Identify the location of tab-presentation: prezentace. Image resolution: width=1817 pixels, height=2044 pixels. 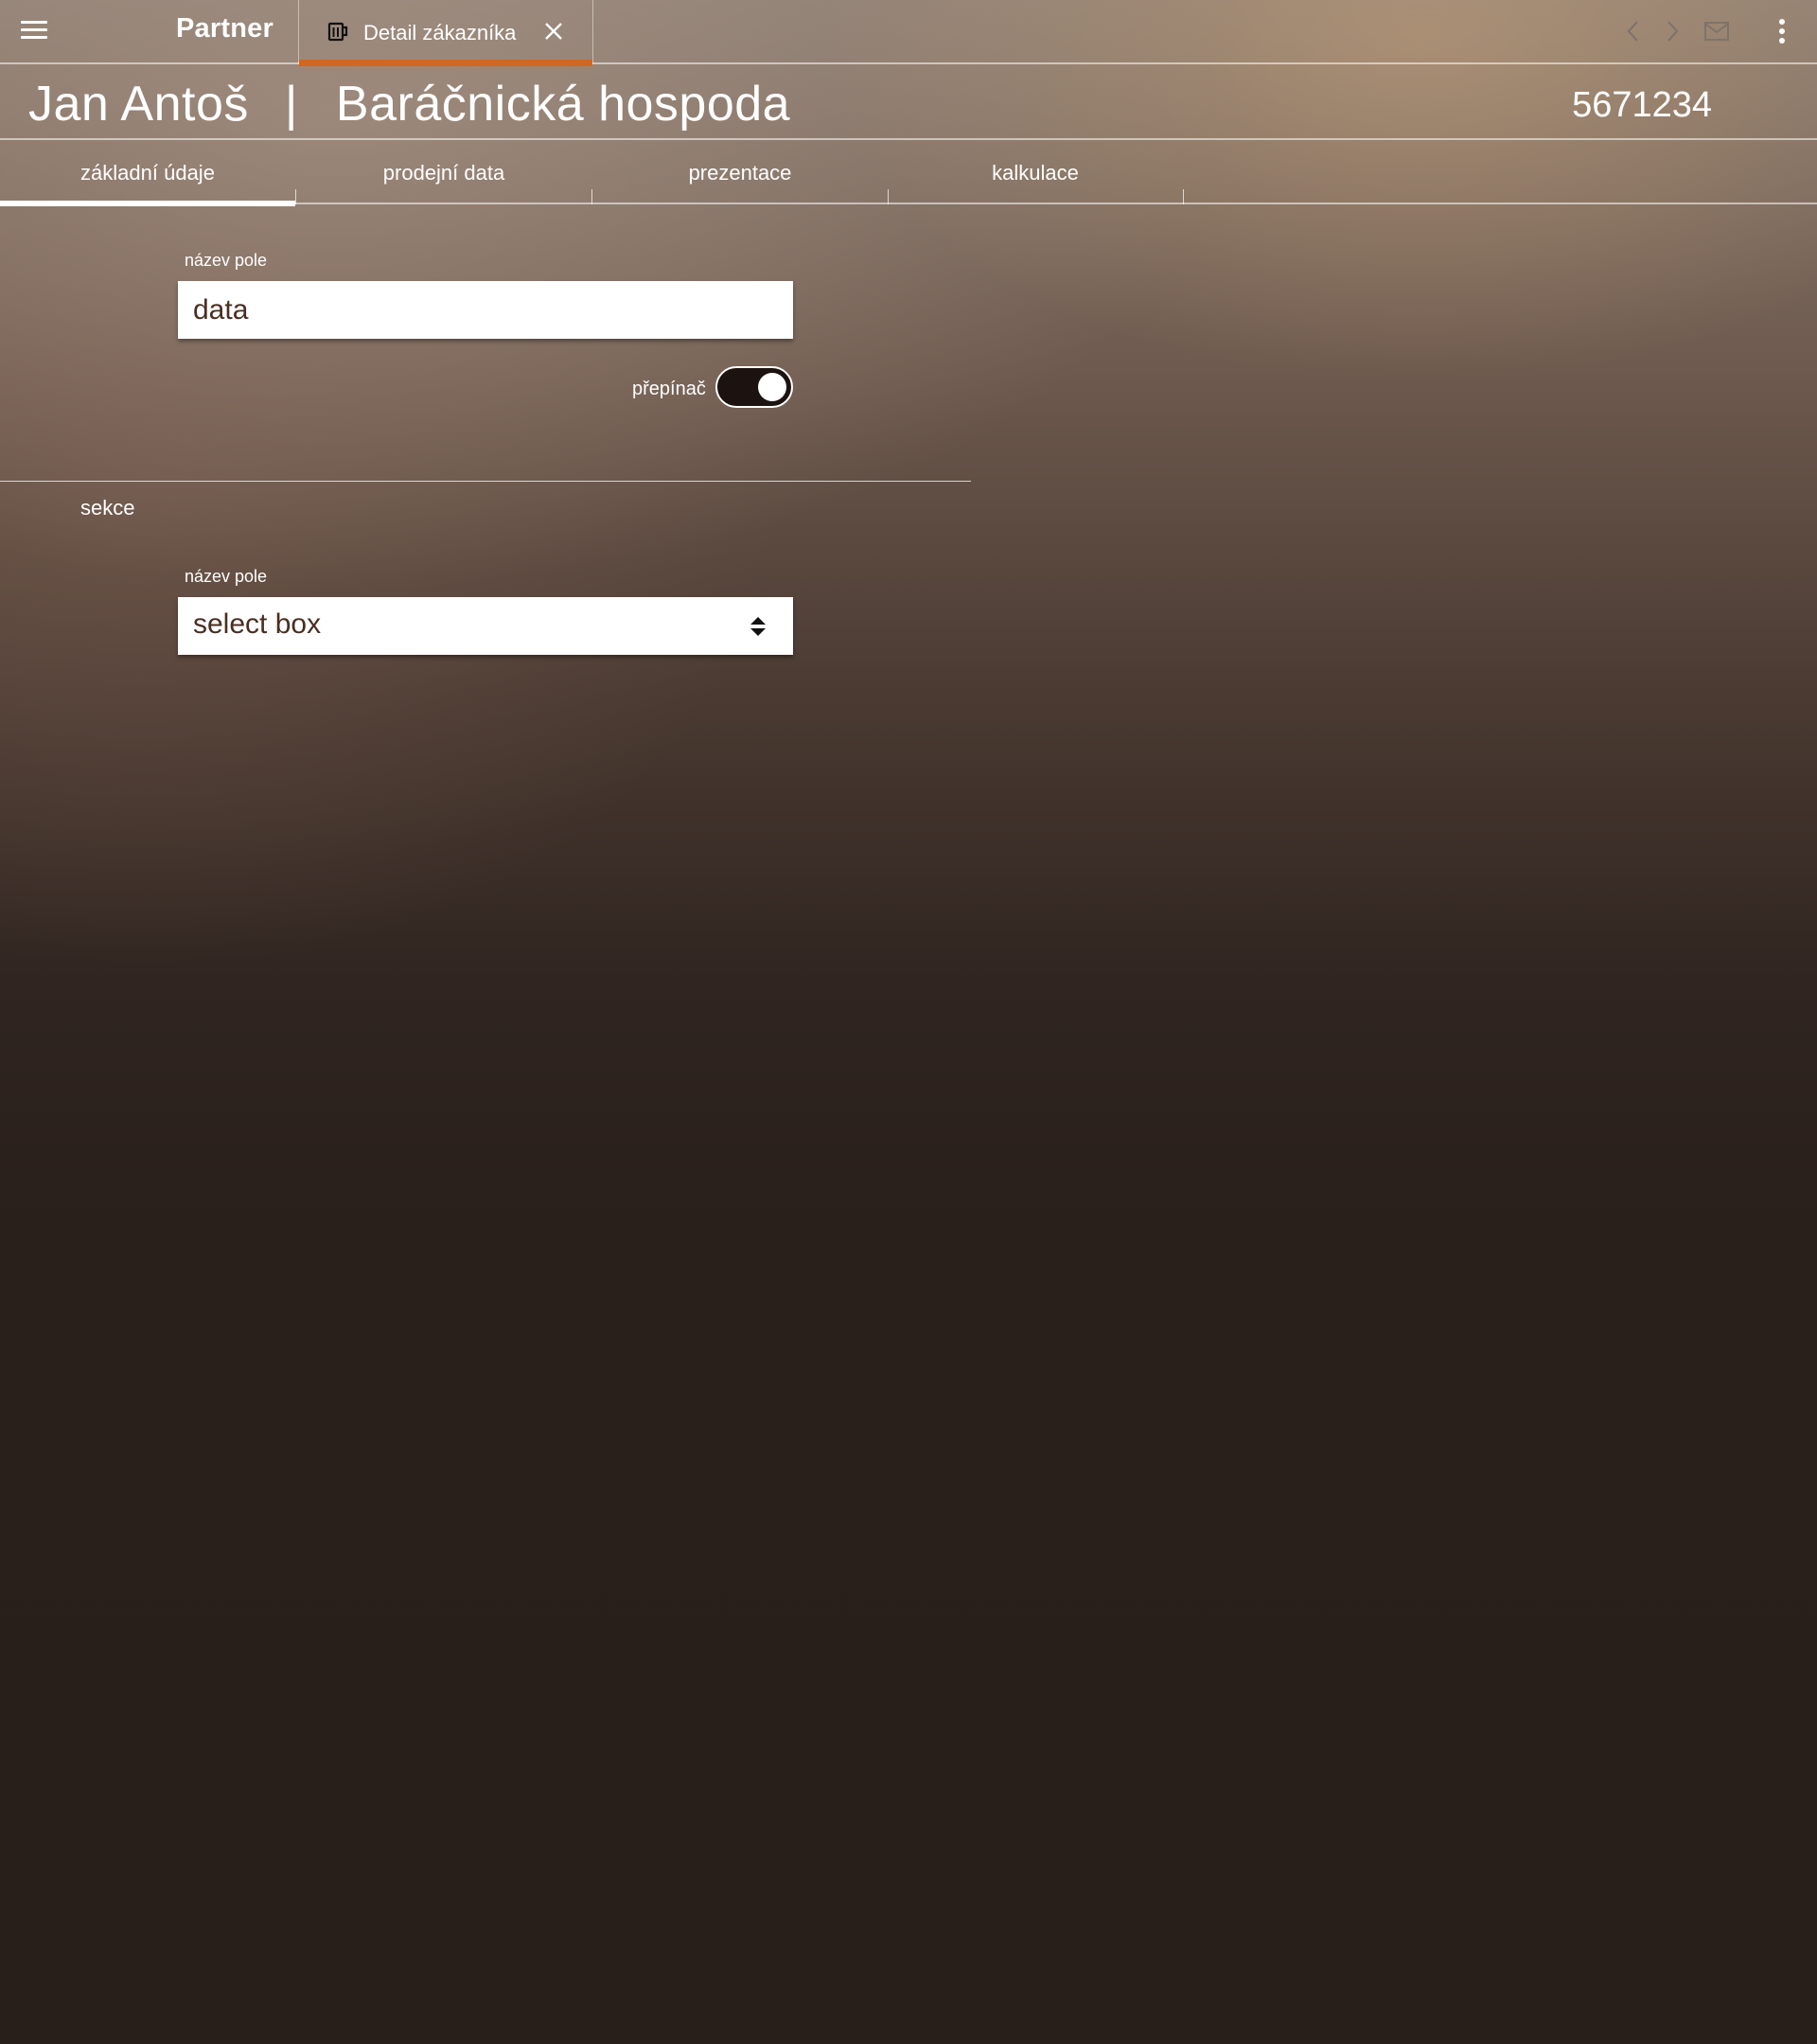
(740, 173).